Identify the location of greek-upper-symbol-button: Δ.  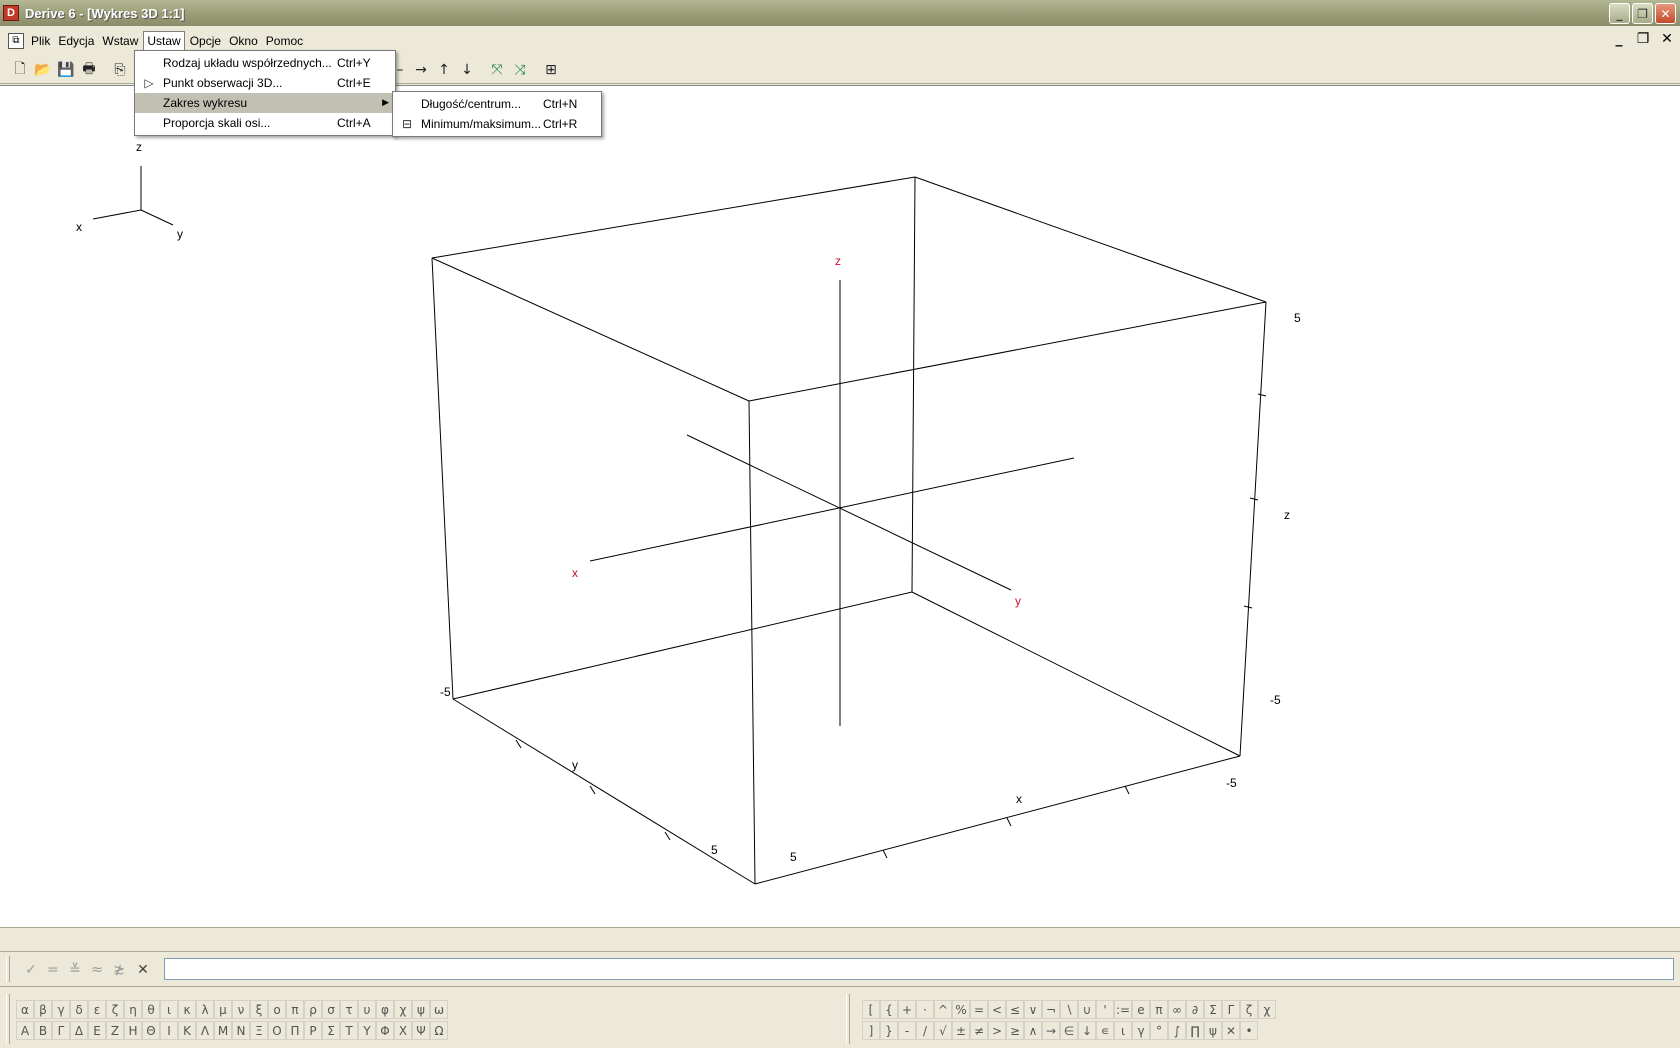
(79, 1030).